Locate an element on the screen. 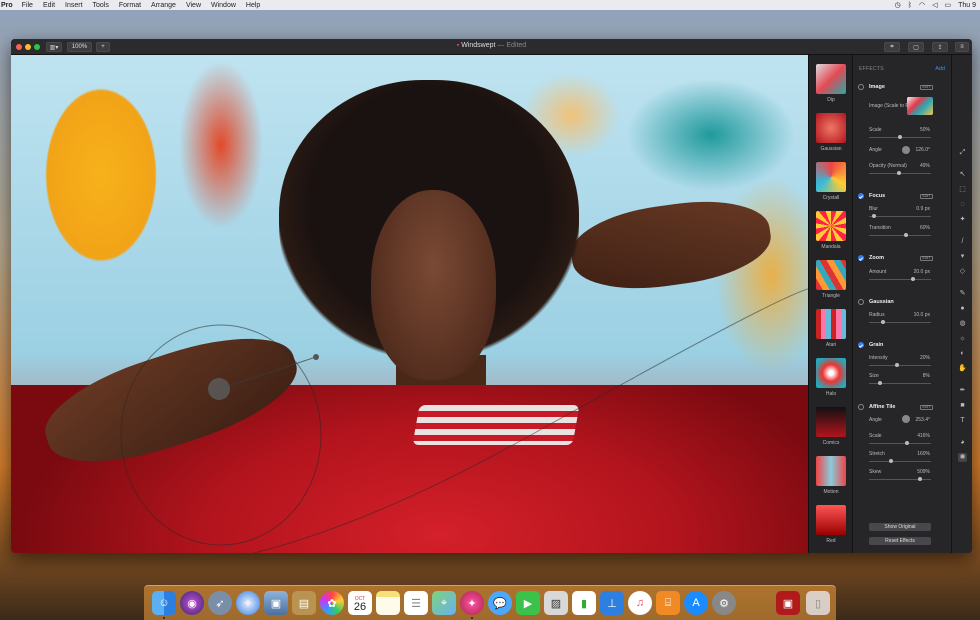  crop-button: ⌗ is located at coordinates (892, 47).